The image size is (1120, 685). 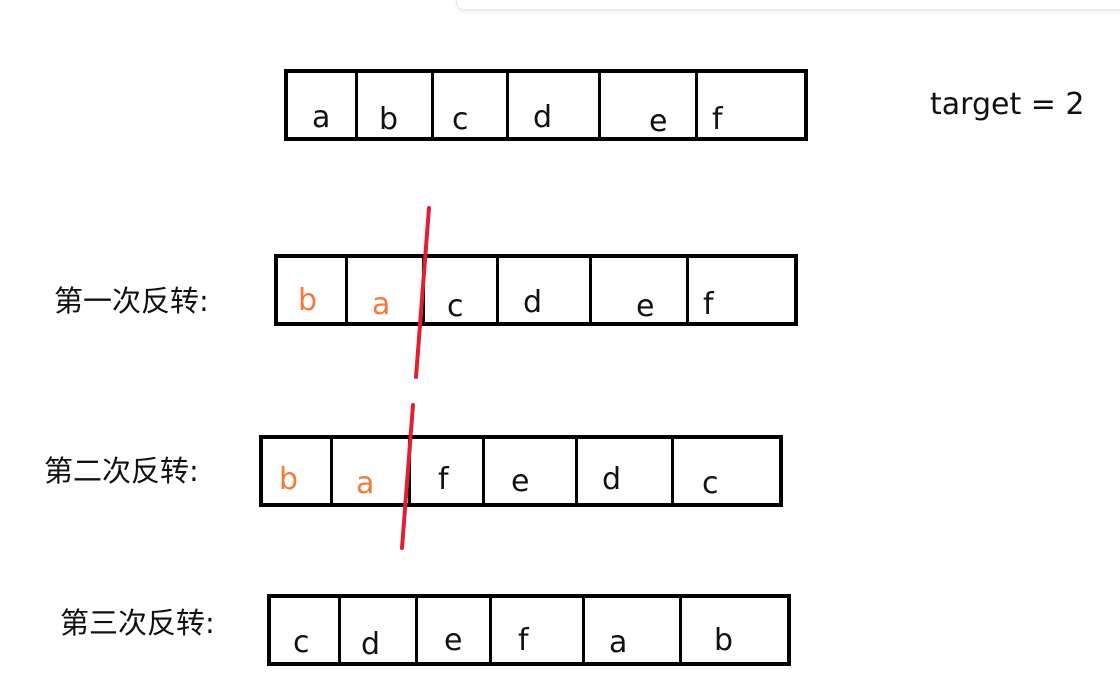 I want to click on cut-lines, so click(x=415, y=378).